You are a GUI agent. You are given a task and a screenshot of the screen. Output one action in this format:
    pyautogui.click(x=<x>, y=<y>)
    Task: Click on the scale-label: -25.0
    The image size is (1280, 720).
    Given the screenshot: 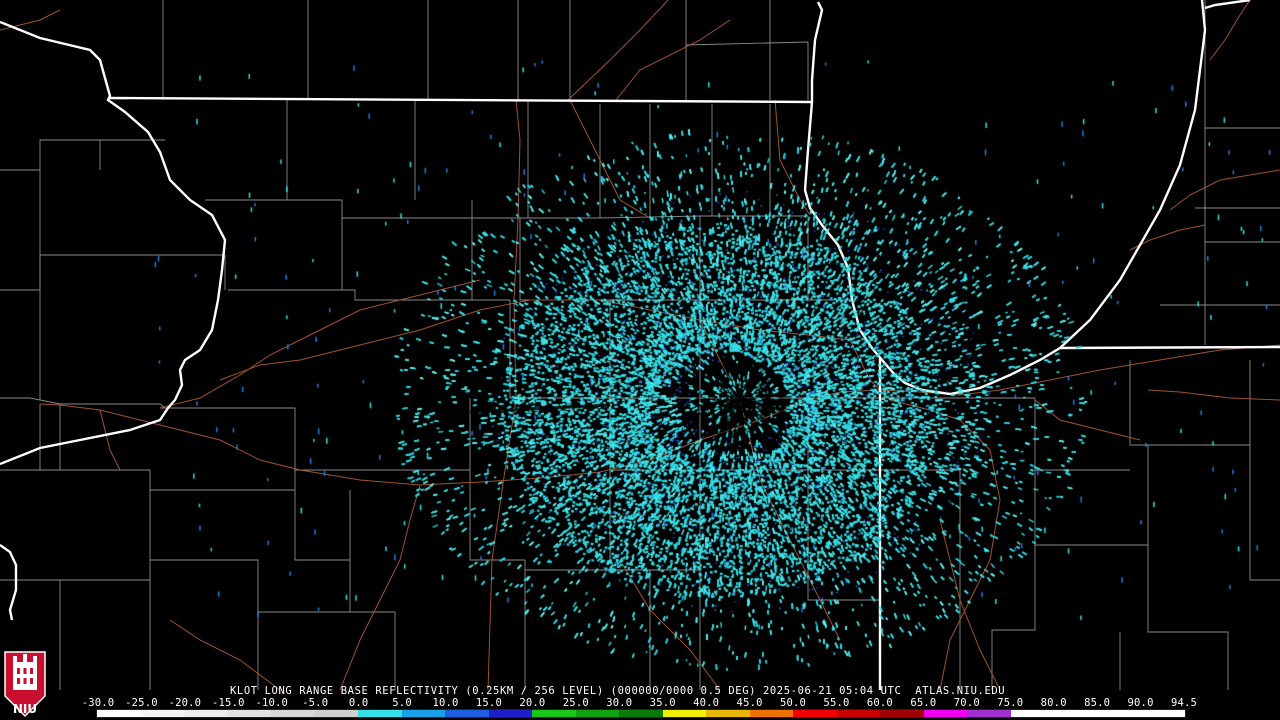 What is the action you would take?
    pyautogui.click(x=141, y=703)
    